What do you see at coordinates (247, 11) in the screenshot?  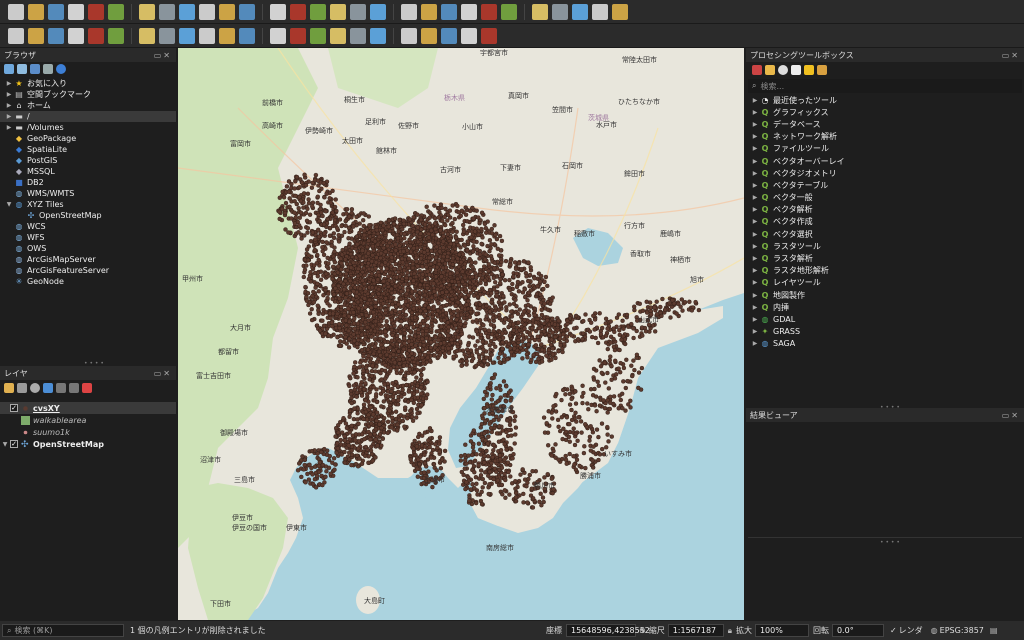 I see `zoom-layer-icon` at bounding box center [247, 11].